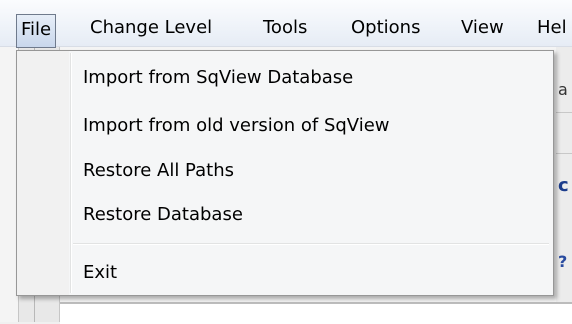 The height and width of the screenshot is (324, 572). Describe the element at coordinates (482, 29) in the screenshot. I see `menu-view: View` at that location.